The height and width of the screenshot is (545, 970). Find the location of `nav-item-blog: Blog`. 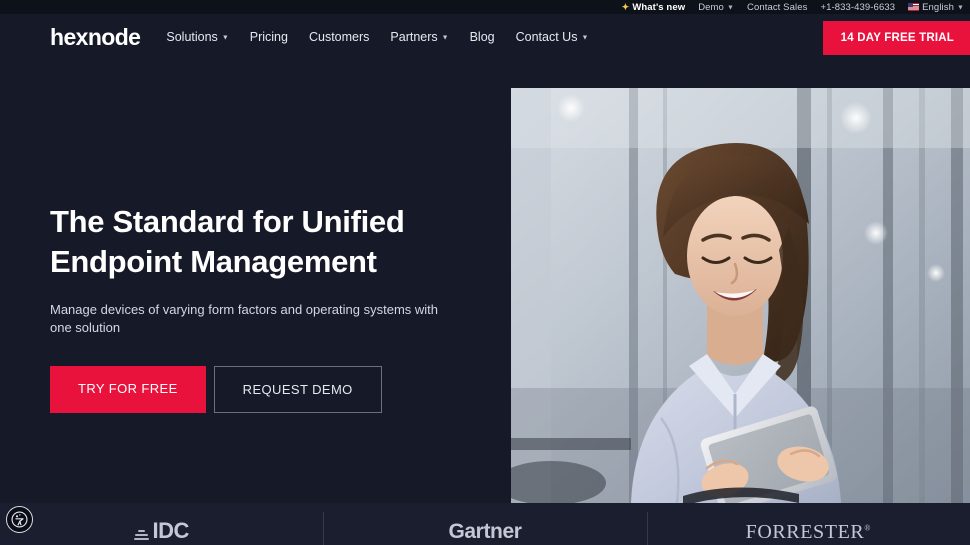

nav-item-blog: Blog is located at coordinates (482, 37).